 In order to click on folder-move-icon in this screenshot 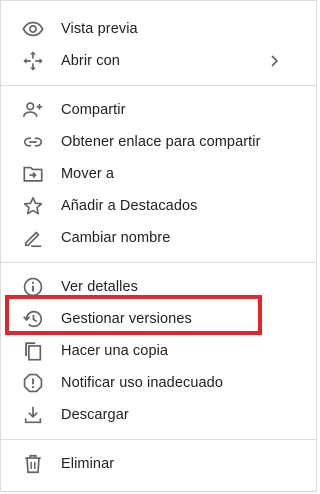, I will do `click(33, 174)`.